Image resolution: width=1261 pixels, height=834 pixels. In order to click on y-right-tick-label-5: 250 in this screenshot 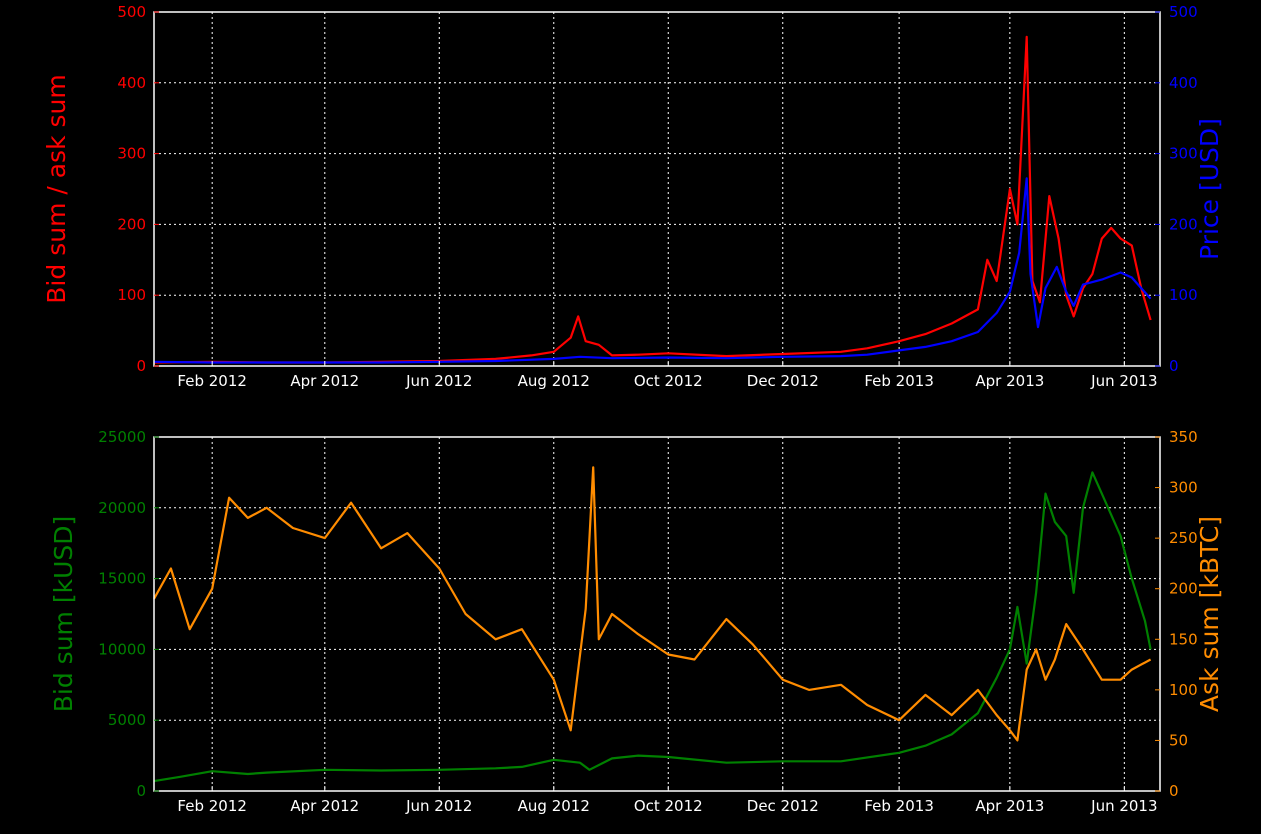, I will do `click(1183, 538)`.